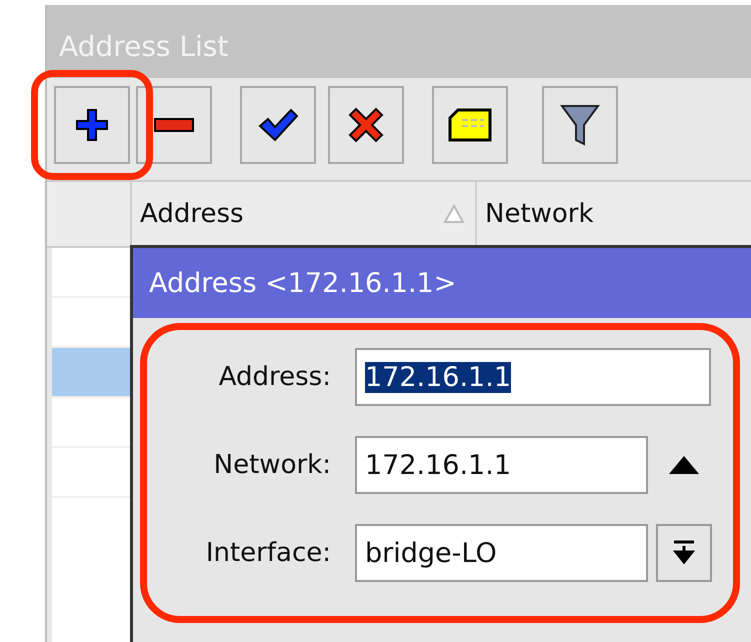 The image size is (751, 642). Describe the element at coordinates (684, 465) in the screenshot. I see `triangle-up-icon` at that location.